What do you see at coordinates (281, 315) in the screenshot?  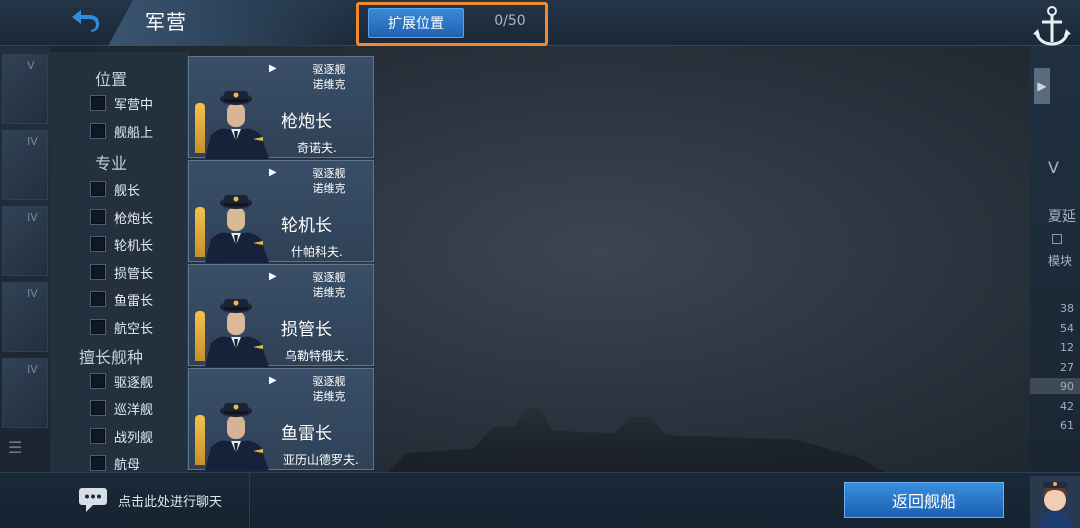 I see `crew-card: ▶ 驱逐舰 诺维克 损管长 乌勒特俄夫.` at bounding box center [281, 315].